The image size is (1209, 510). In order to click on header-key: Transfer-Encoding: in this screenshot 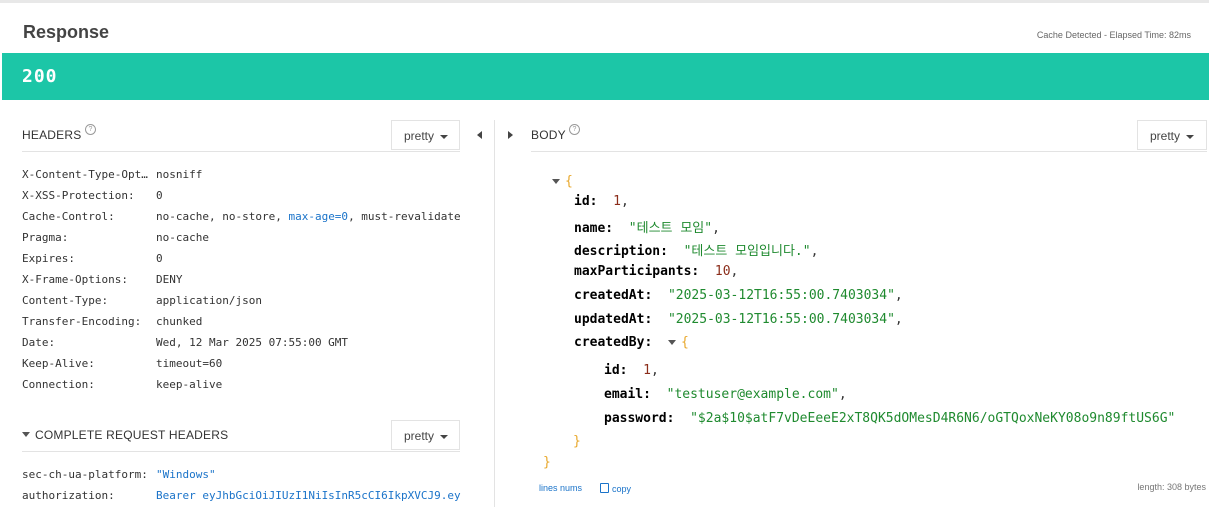, I will do `click(82, 321)`.